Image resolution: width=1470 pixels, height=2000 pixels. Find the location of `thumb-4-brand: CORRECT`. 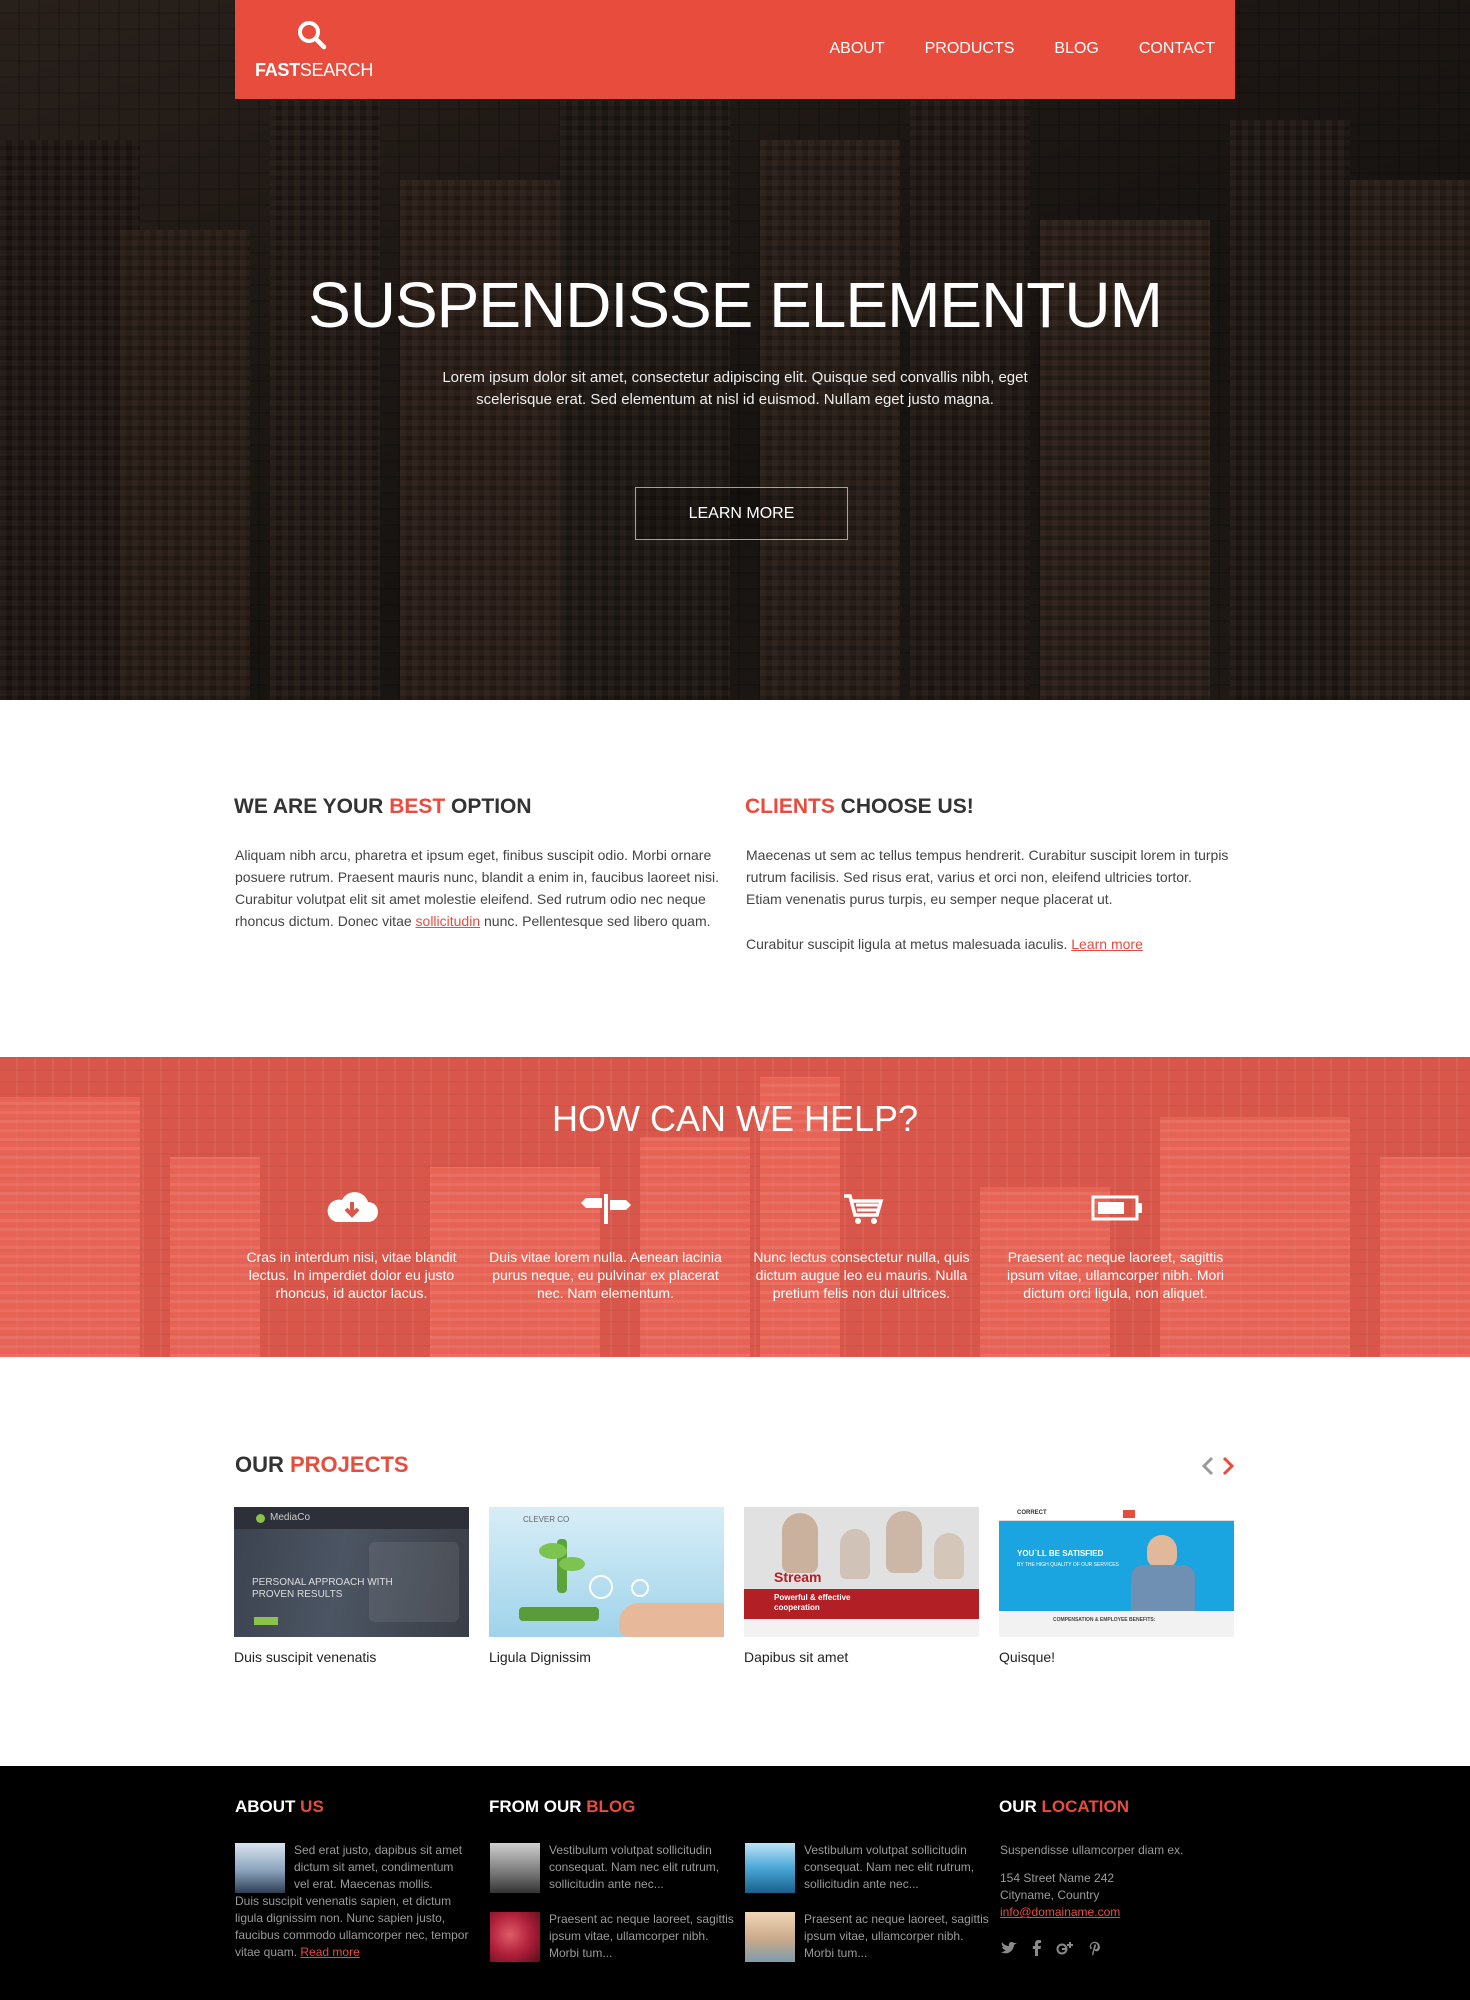

thumb-4-brand: CORRECT is located at coordinates (1032, 1513).